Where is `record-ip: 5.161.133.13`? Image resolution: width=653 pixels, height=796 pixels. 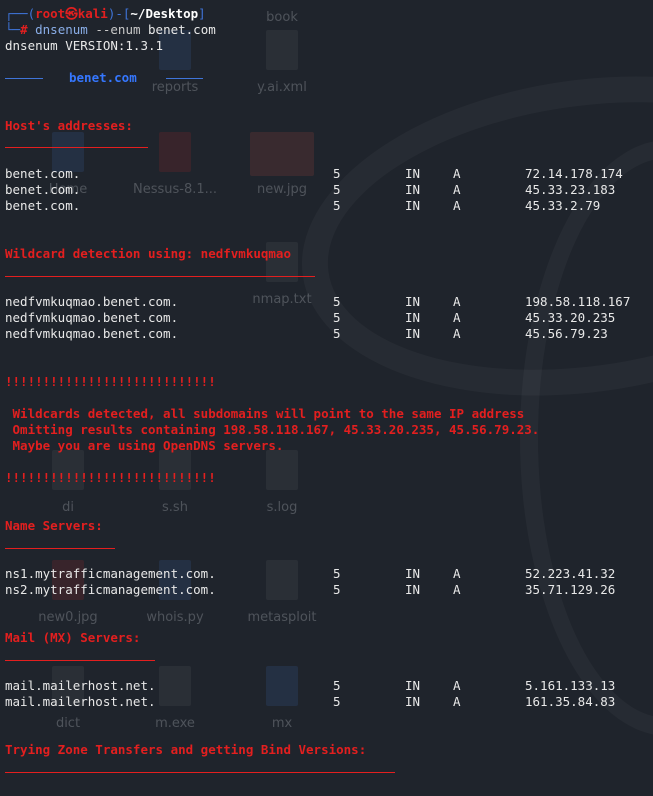 record-ip: 5.161.133.13 is located at coordinates (570, 685).